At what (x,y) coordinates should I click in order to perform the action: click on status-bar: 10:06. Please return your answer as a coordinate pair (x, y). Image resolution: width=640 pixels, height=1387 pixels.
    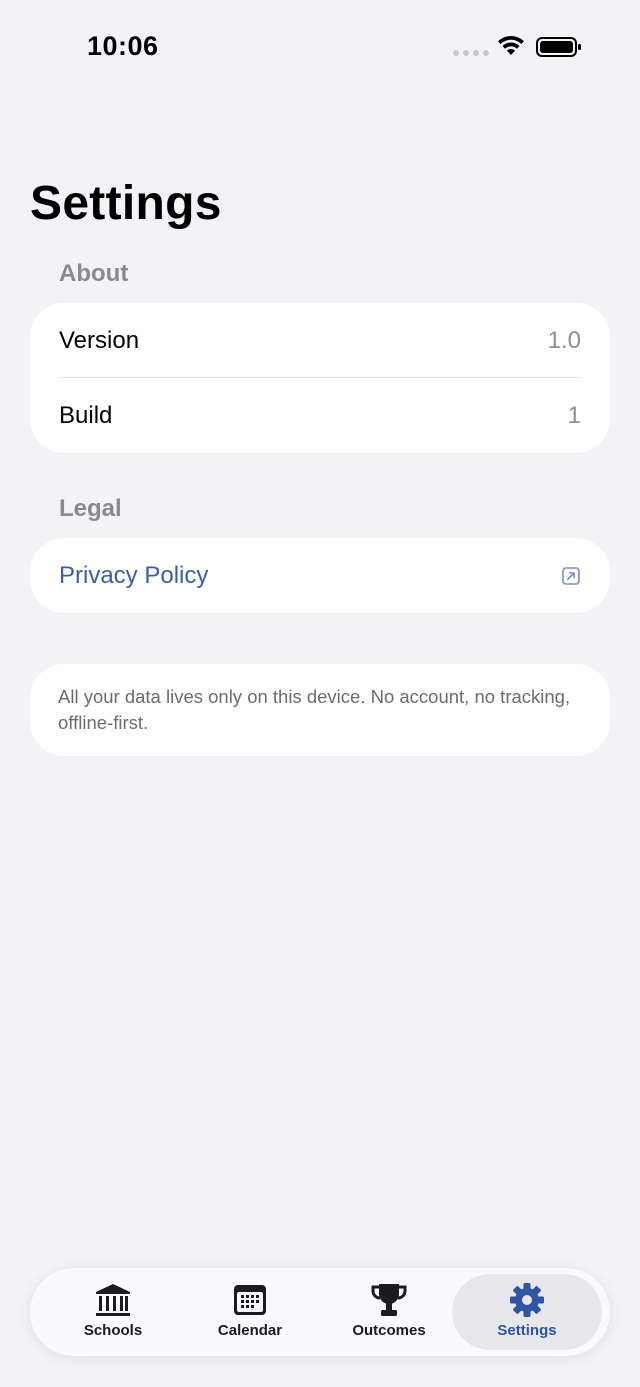
    Looking at the image, I should click on (320, 48).